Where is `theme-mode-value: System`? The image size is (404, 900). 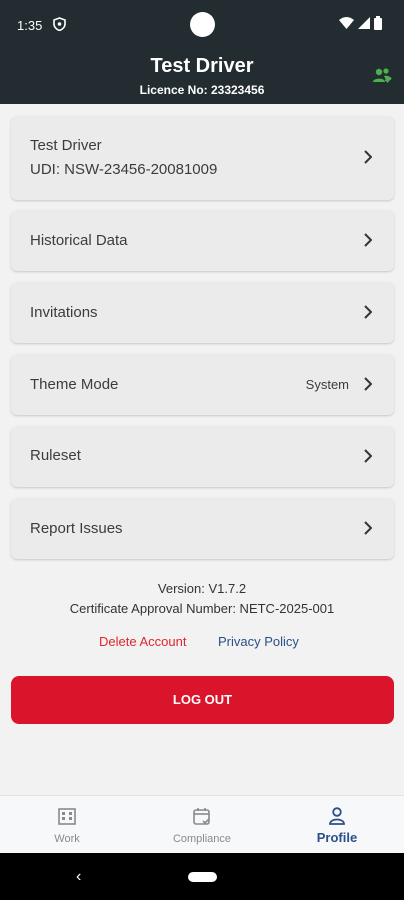 theme-mode-value: System is located at coordinates (327, 384).